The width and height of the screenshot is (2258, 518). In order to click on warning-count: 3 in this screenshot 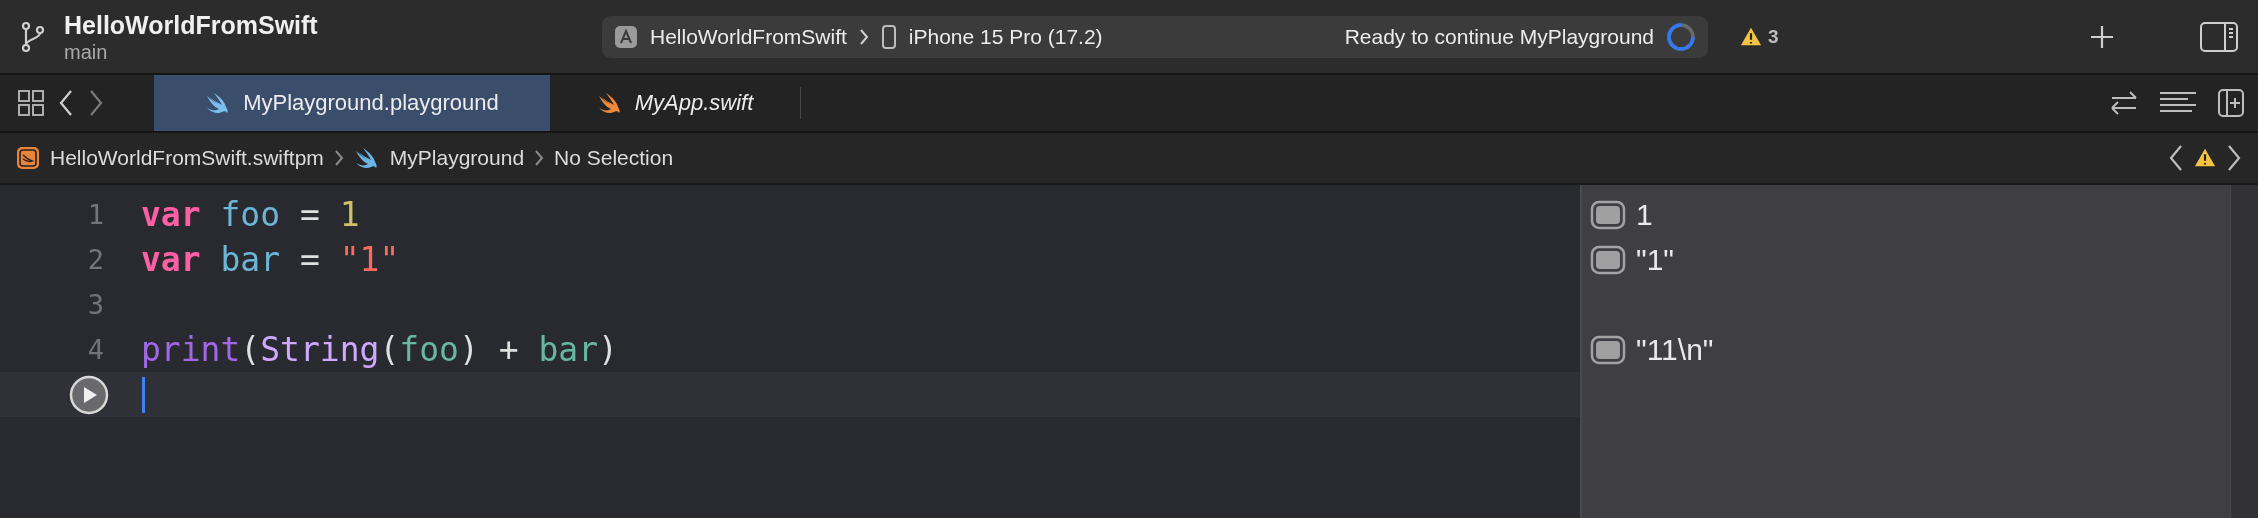, I will do `click(1773, 36)`.